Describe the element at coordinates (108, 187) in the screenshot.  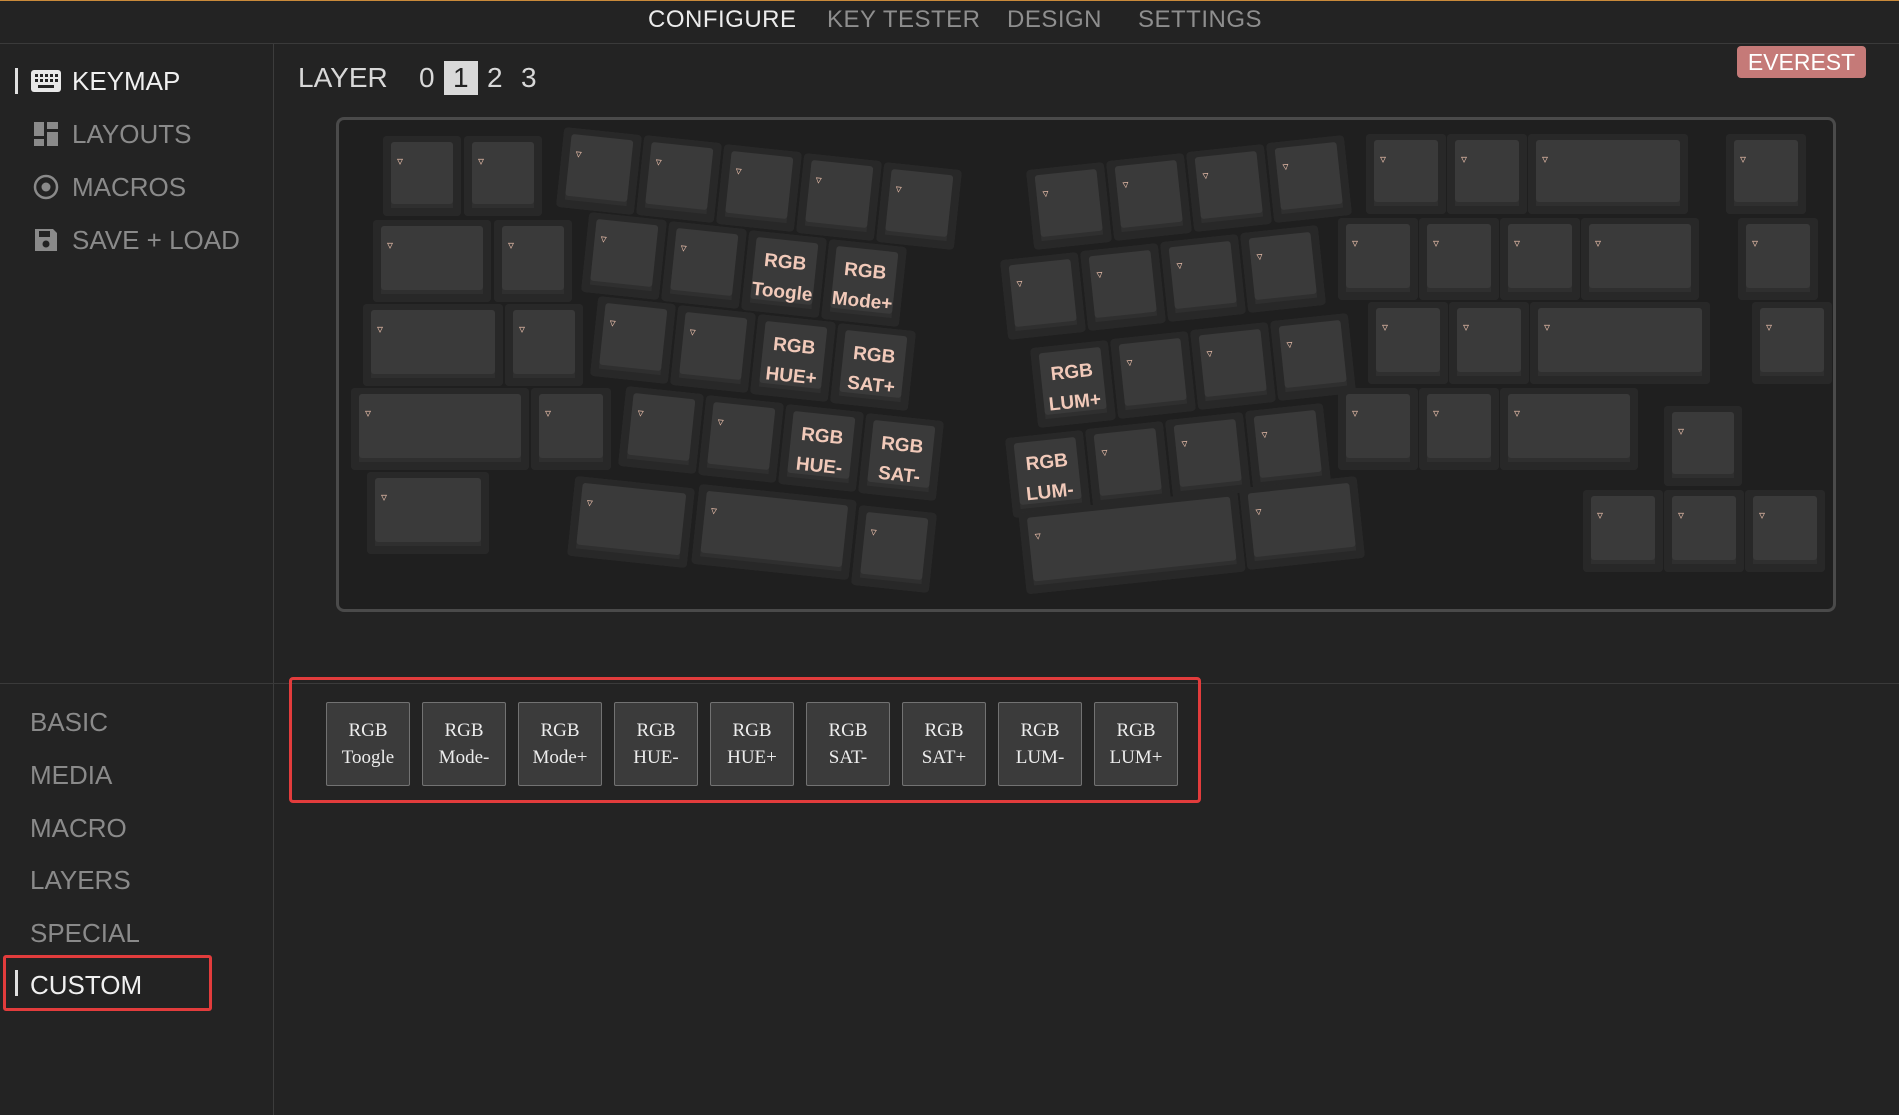
I see `sidebar-item-macros: MACROS` at that location.